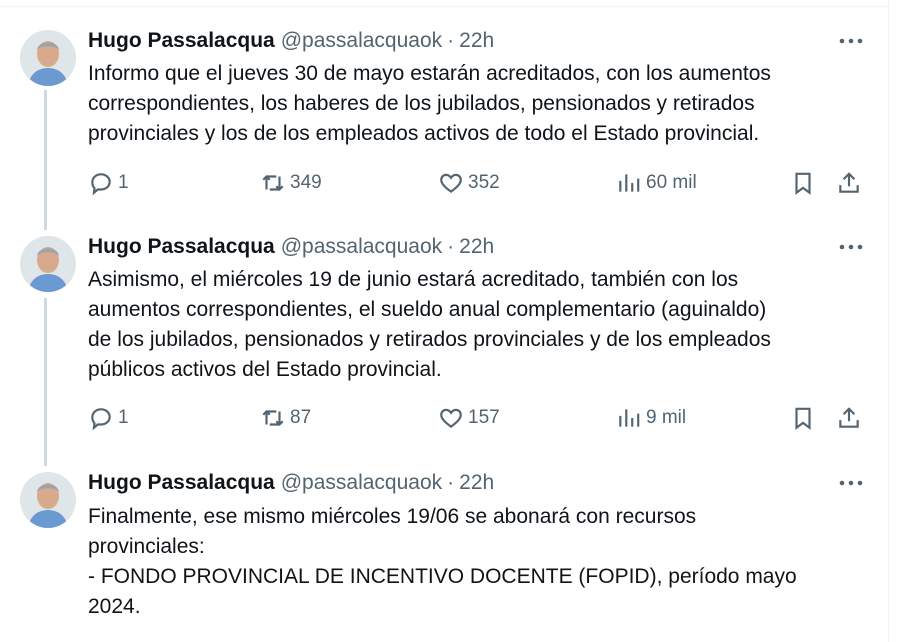  I want to click on retweet-count: 87, so click(301, 417).